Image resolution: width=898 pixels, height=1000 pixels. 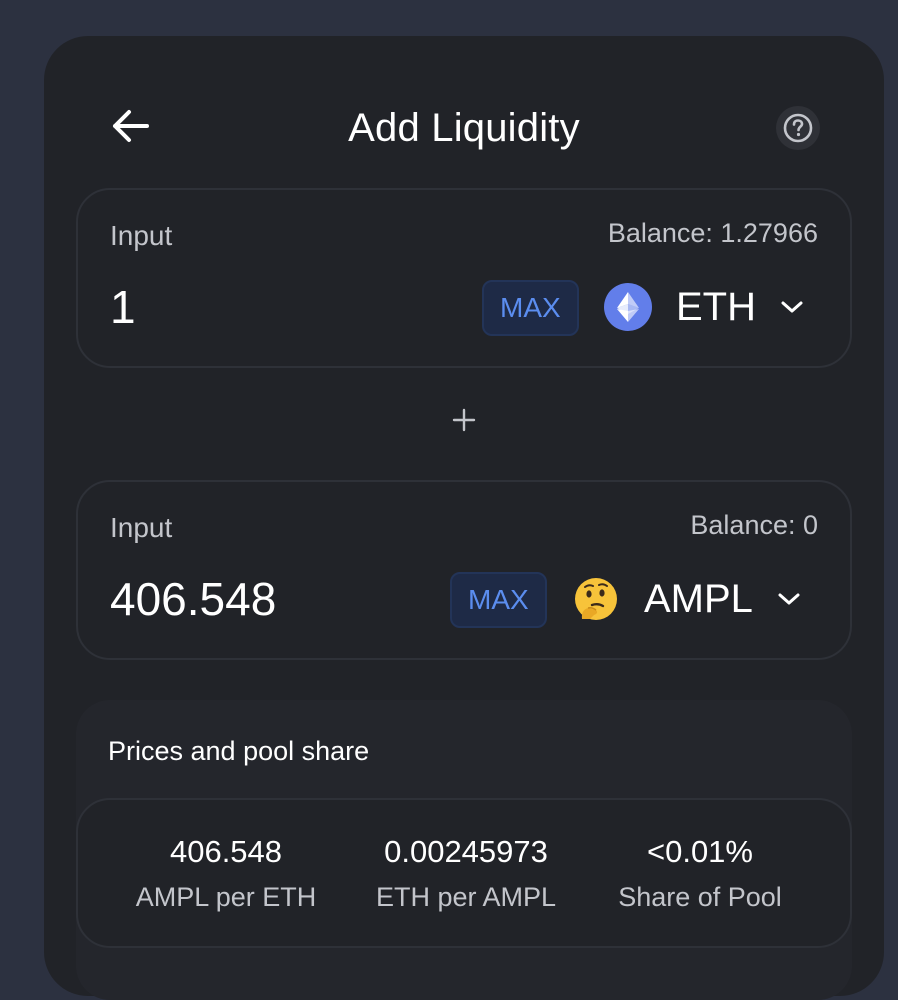 I want to click on token-symbol: ETH, so click(x=716, y=306).